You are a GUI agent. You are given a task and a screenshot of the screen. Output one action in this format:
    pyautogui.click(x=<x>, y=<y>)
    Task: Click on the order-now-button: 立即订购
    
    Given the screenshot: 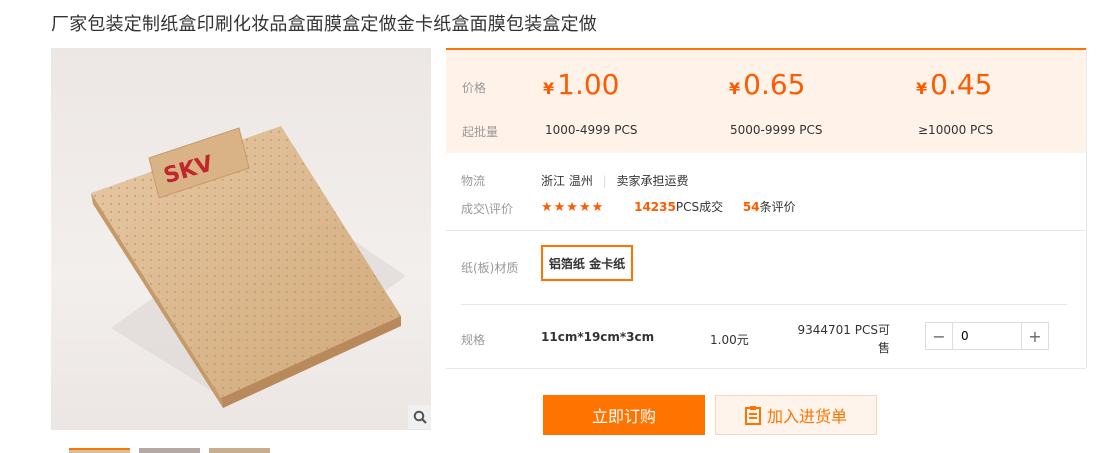 What is the action you would take?
    pyautogui.click(x=624, y=415)
    